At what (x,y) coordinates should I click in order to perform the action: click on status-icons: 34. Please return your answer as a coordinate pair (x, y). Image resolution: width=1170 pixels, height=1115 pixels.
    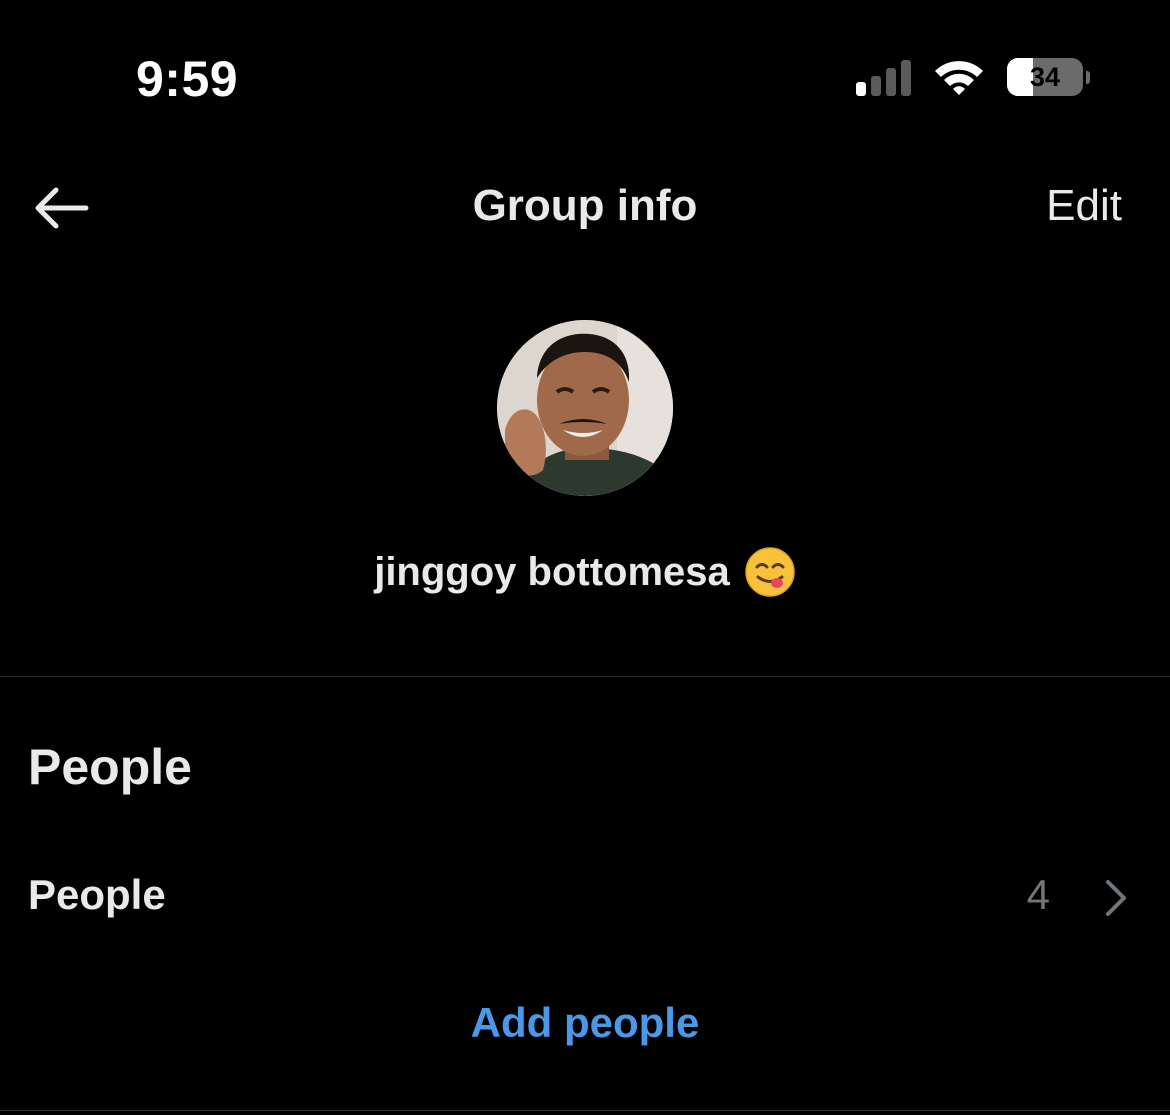
    Looking at the image, I should click on (973, 77).